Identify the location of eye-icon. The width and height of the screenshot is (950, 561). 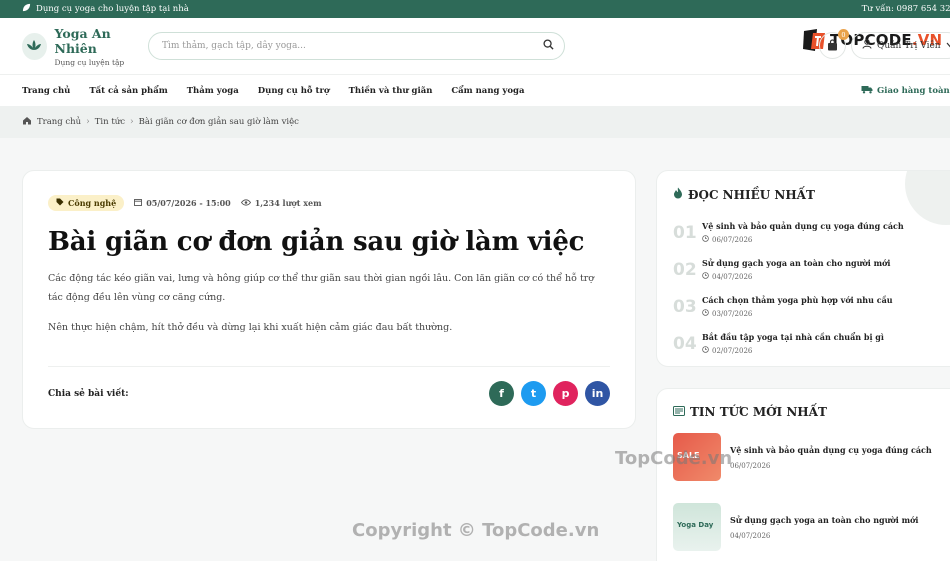
(245, 203).